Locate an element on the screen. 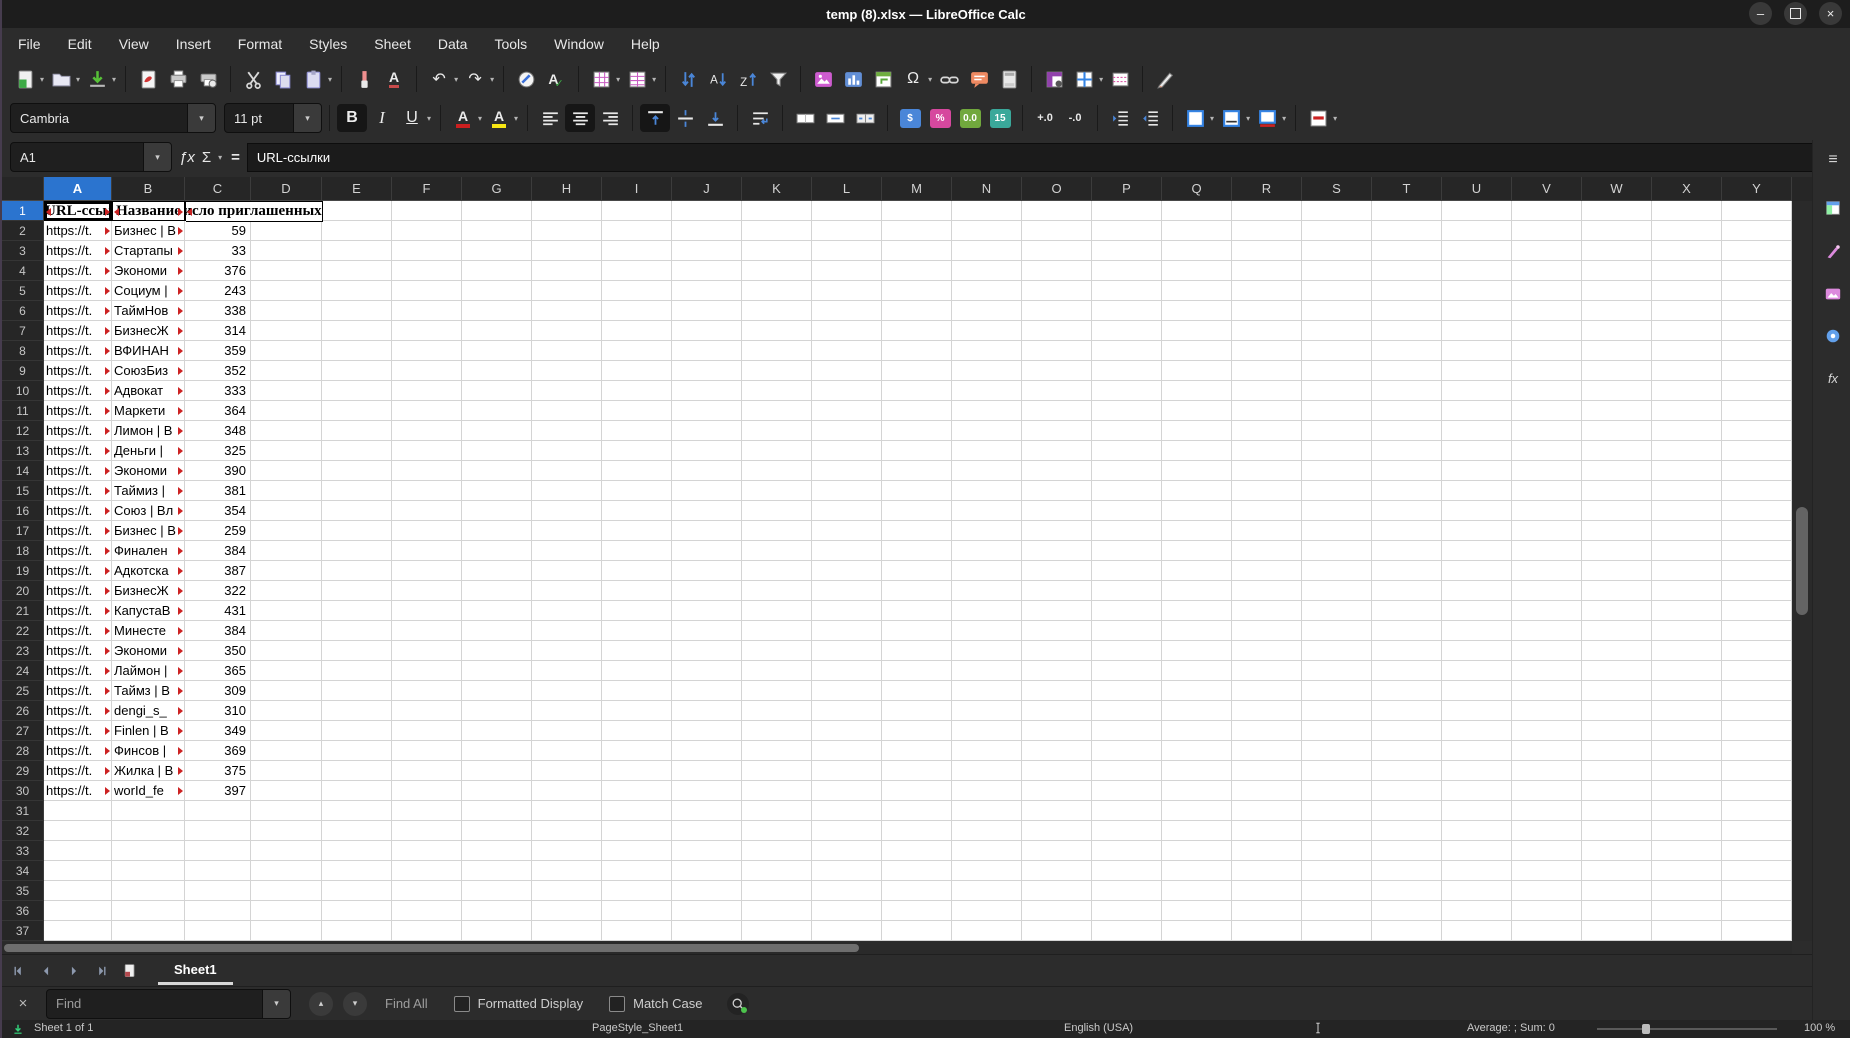  cell-I37 is located at coordinates (637, 931).